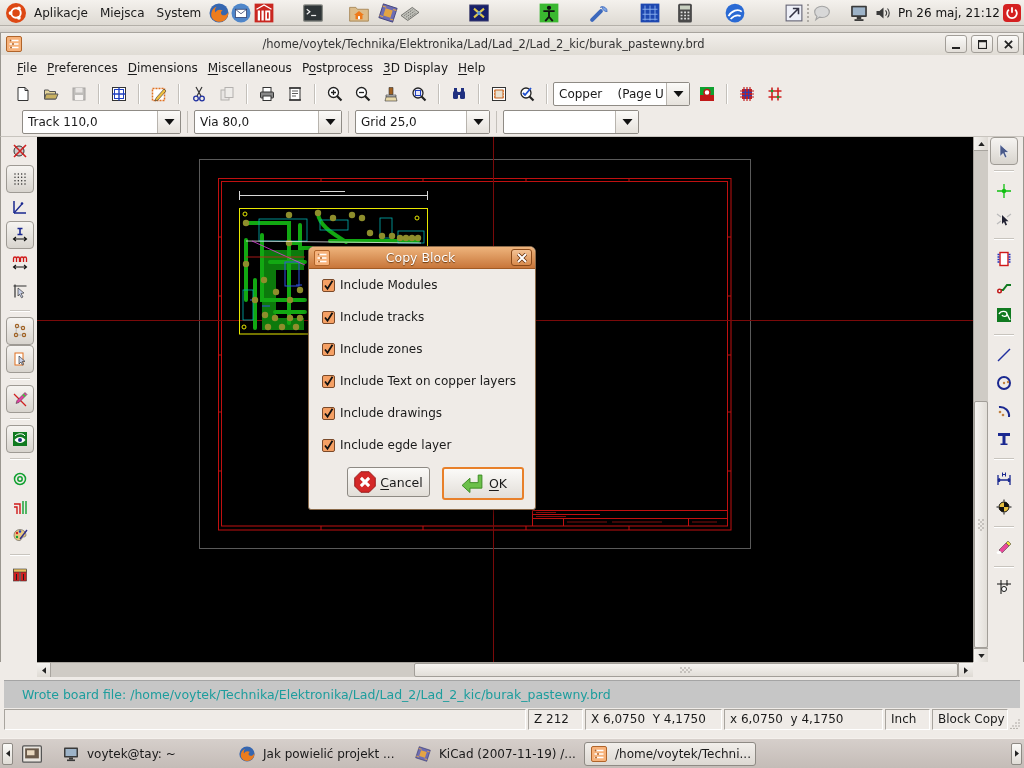 This screenshot has height=768, width=1024. What do you see at coordinates (981, 655) in the screenshot?
I see `scroll-down-button` at bounding box center [981, 655].